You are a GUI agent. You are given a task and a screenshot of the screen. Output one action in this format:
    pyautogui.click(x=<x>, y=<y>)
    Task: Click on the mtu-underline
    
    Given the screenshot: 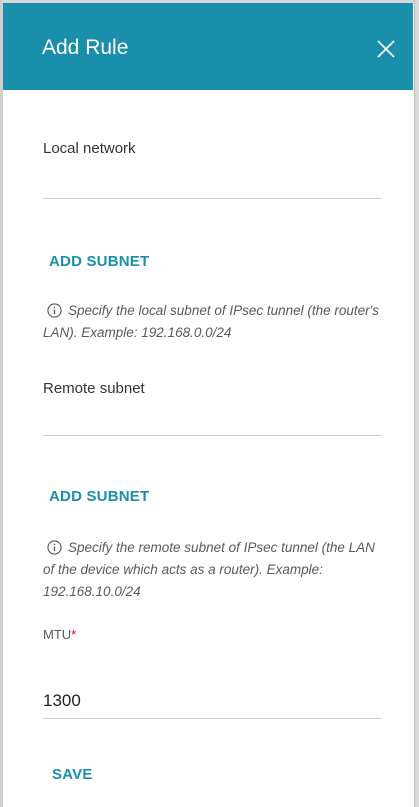 What is the action you would take?
    pyautogui.click(x=212, y=718)
    